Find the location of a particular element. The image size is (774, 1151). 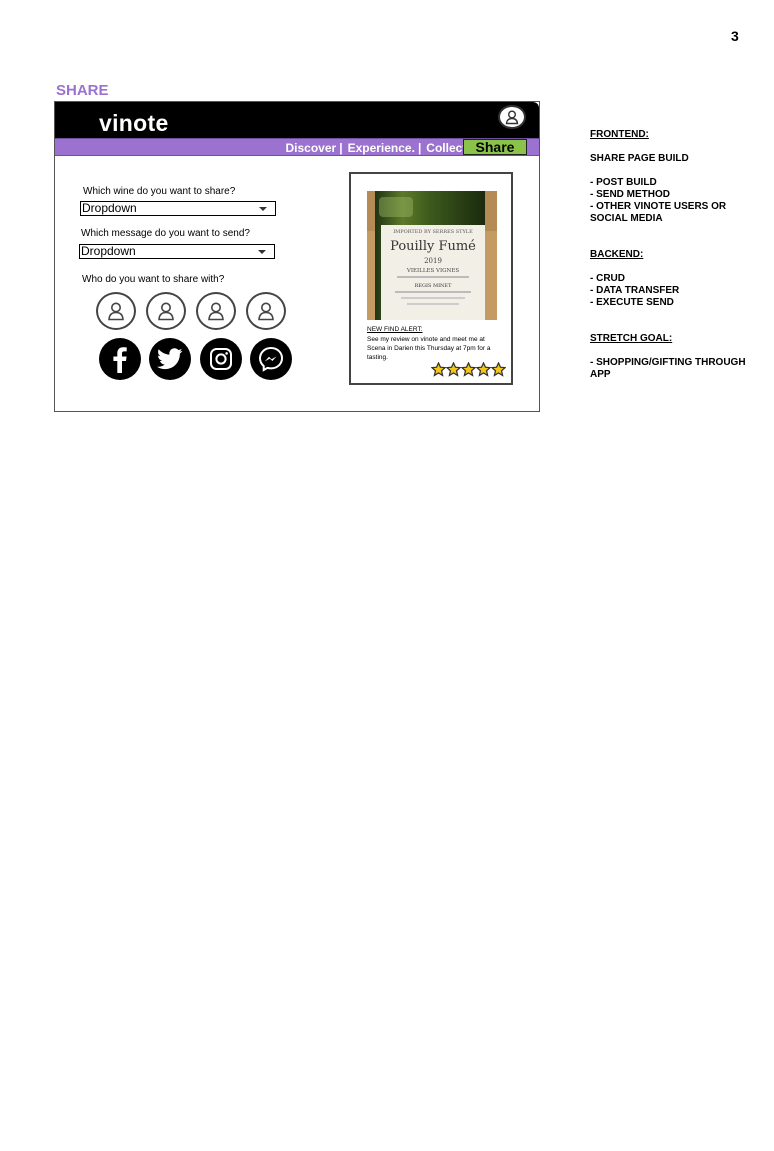

backend-item: - DATA TRANSFER is located at coordinates (635, 290).